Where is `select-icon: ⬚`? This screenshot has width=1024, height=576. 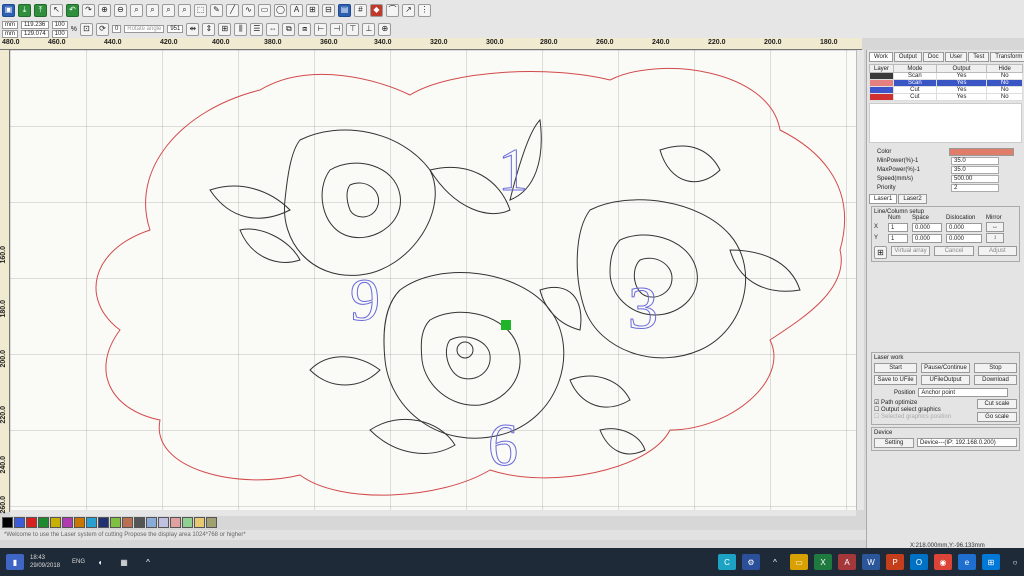 select-icon: ⬚ is located at coordinates (200, 10).